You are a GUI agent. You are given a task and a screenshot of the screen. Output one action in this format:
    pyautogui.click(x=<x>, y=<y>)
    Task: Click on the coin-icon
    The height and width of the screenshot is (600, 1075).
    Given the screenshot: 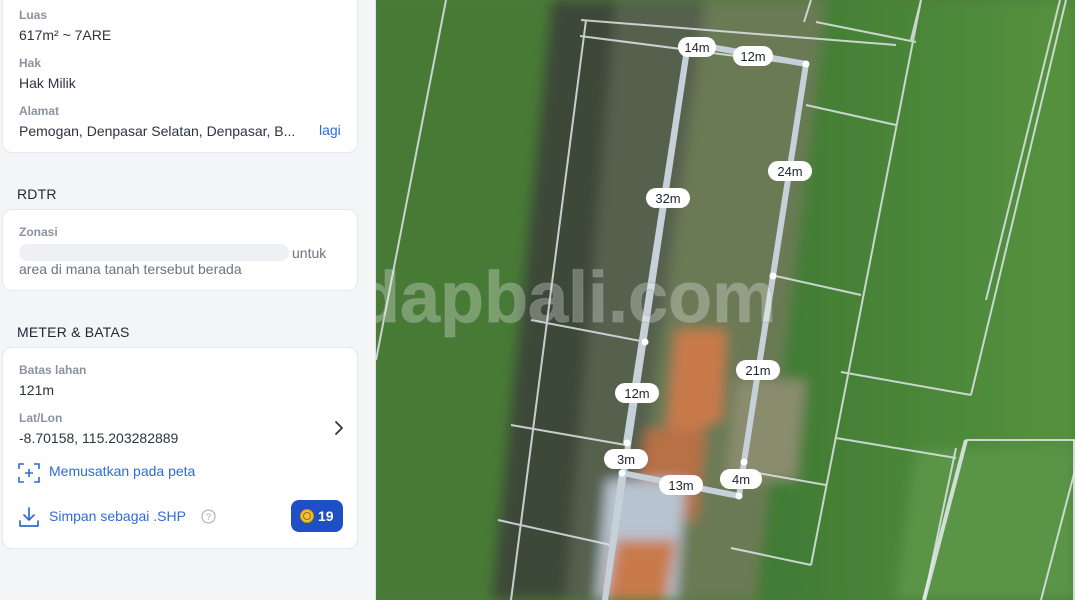 What is the action you would take?
    pyautogui.click(x=307, y=516)
    